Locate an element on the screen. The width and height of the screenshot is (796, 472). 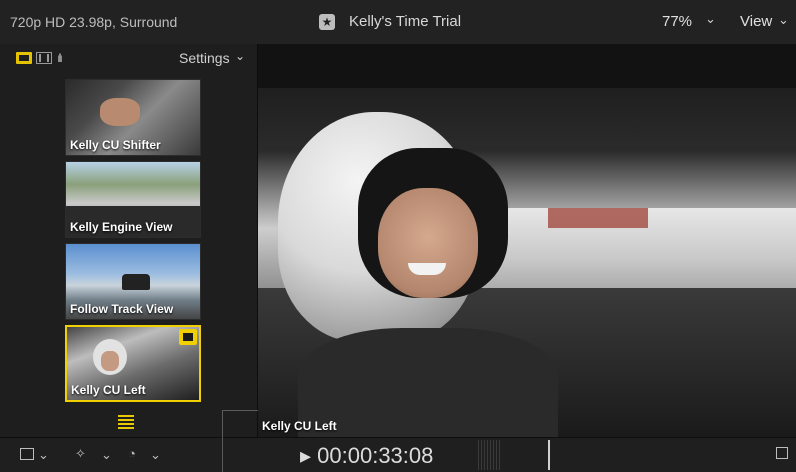
video-audio-switch-icon is located at coordinates (24, 58).